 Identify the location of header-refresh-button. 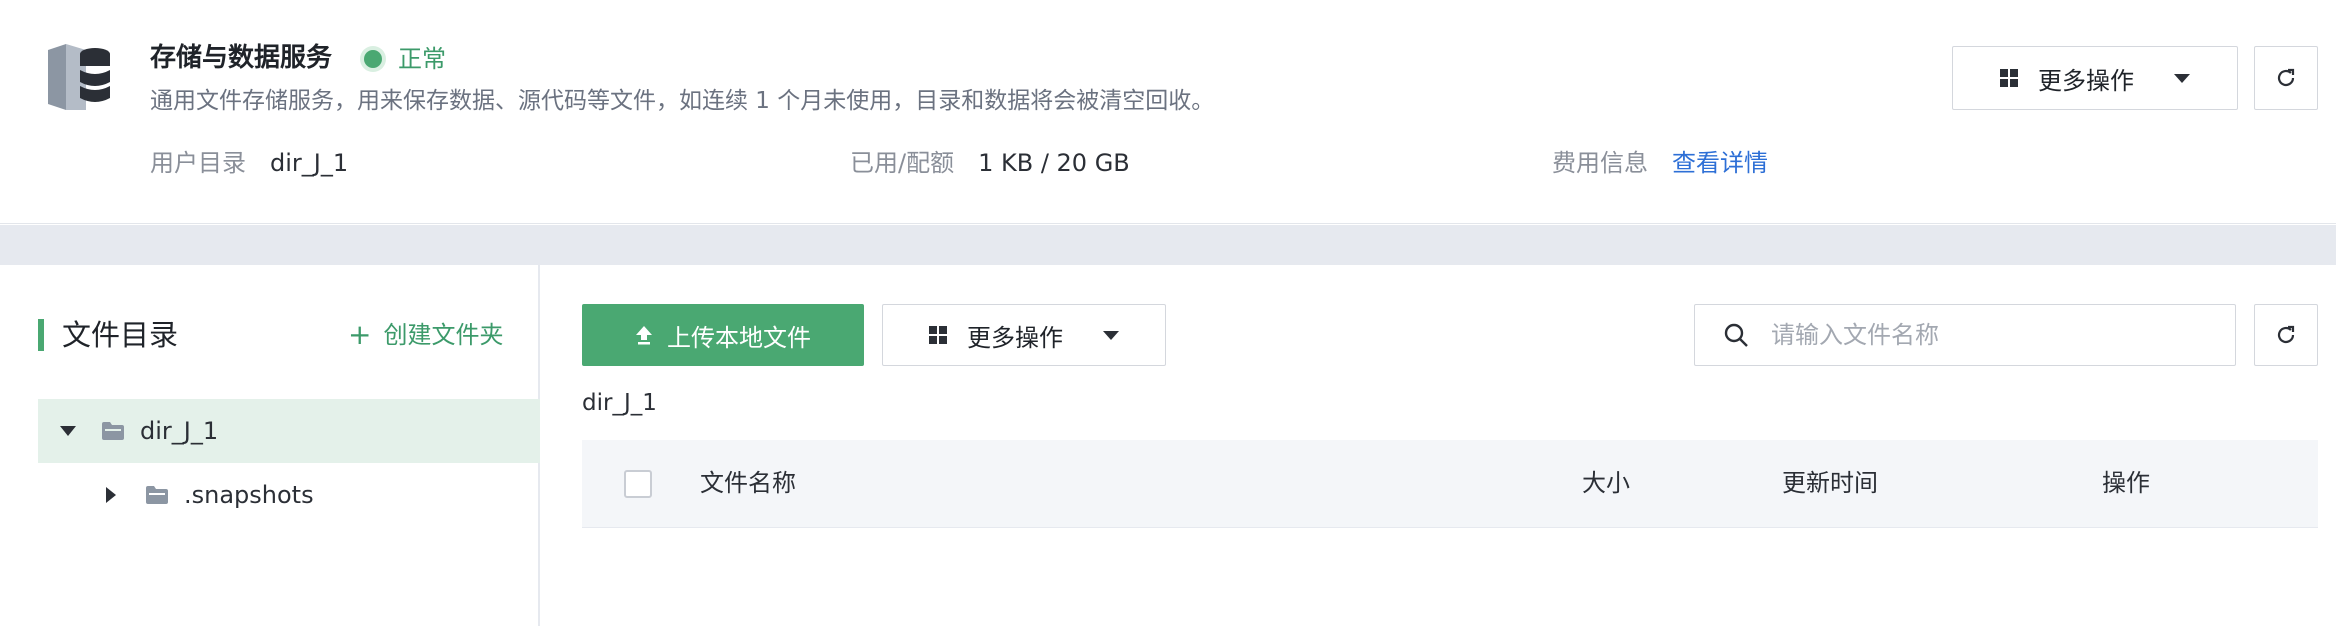
(2286, 78).